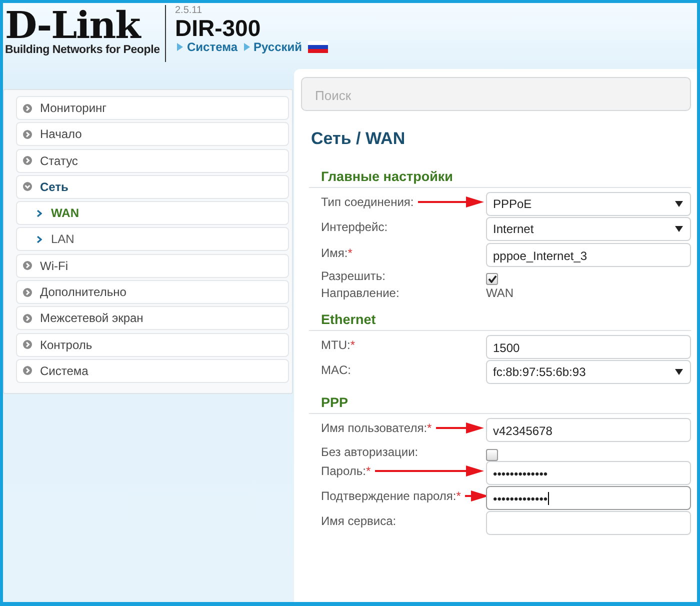 The width and height of the screenshot is (700, 606). I want to click on field-label: Имя сервиса:, so click(358, 521).